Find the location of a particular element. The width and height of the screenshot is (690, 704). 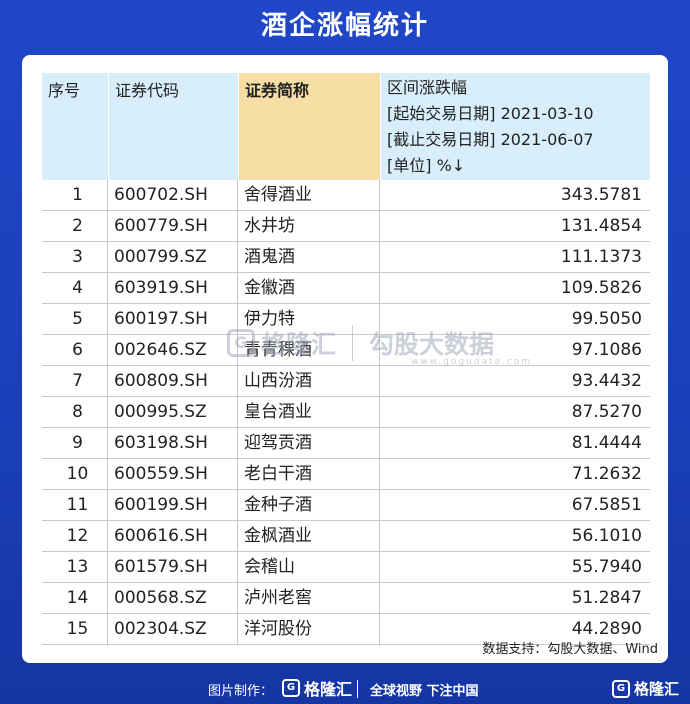

watermark: G 格隆汇 勾股大数据 www.gogudata.com is located at coordinates (378, 346).